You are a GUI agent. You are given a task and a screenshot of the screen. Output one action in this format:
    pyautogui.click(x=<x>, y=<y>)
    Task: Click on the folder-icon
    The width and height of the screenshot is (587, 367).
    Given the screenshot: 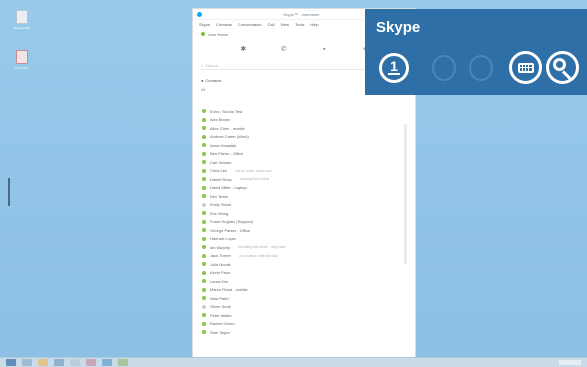 What is the action you would take?
    pyautogui.click(x=43, y=362)
    